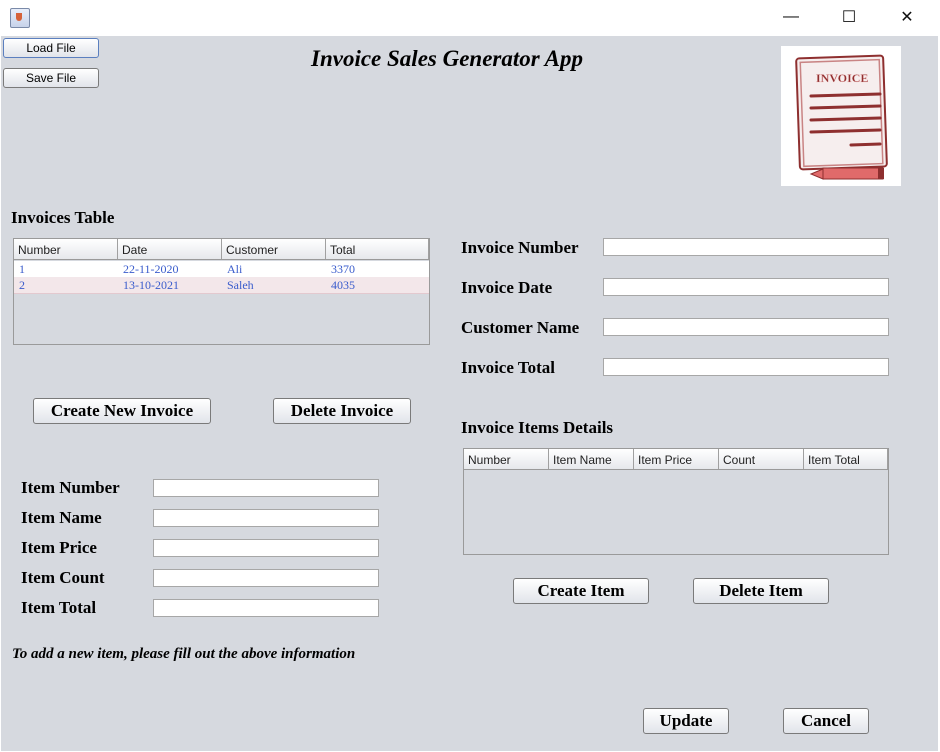 Image resolution: width=940 pixels, height=752 pixels. I want to click on java-app-icon, so click(20, 18).